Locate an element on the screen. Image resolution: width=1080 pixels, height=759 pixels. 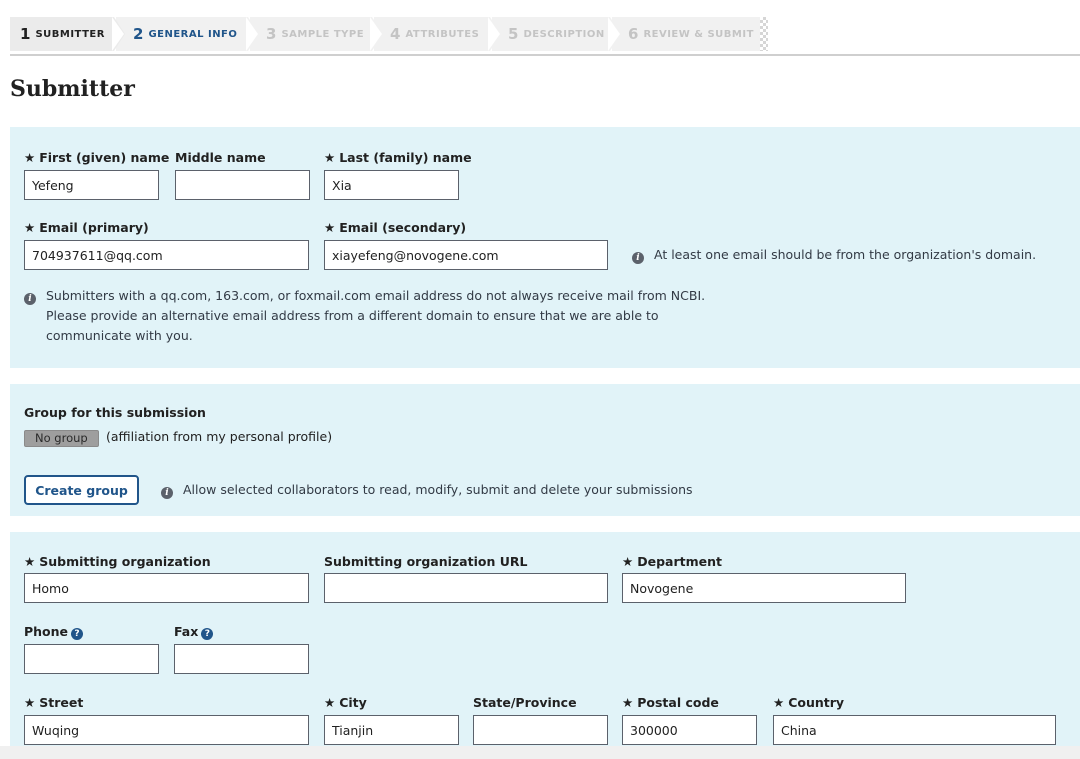
first-name-input is located at coordinates (91, 185).